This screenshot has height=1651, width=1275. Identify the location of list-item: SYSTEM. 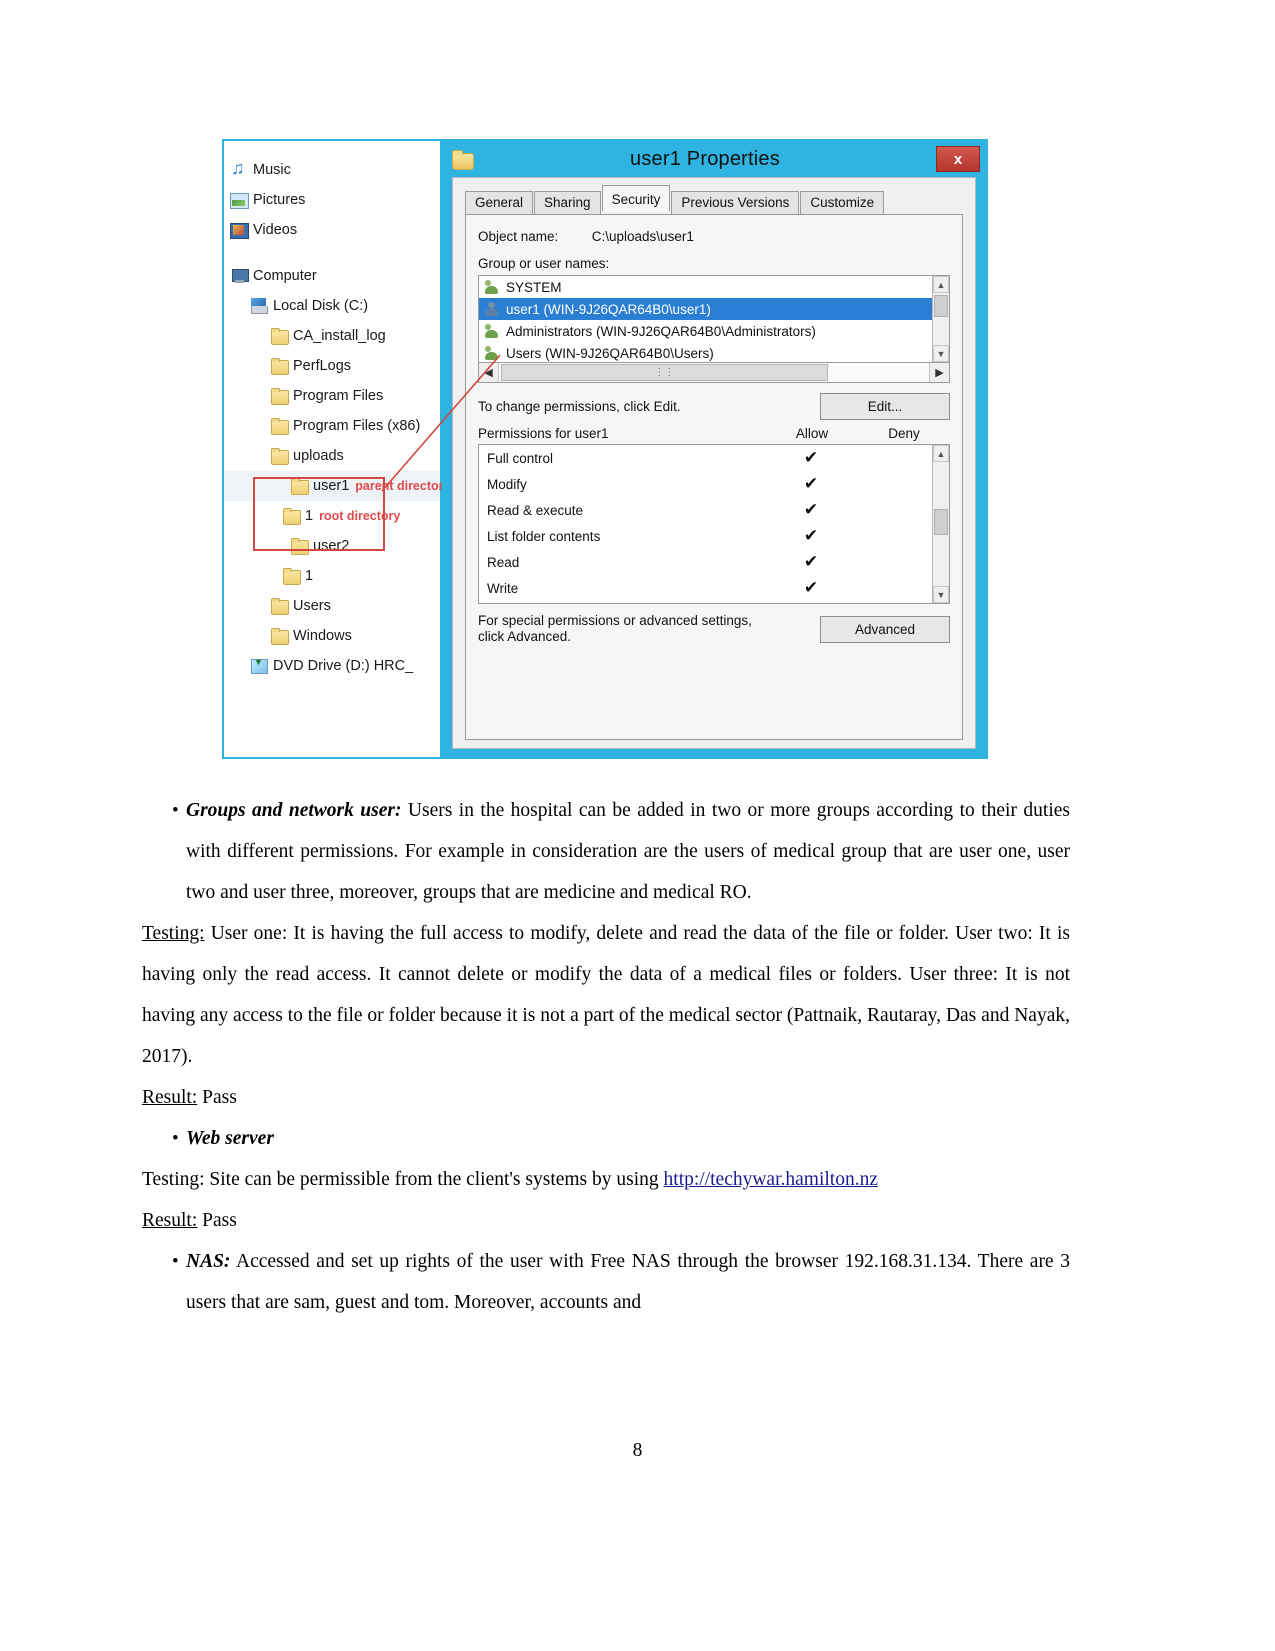
(714, 287).